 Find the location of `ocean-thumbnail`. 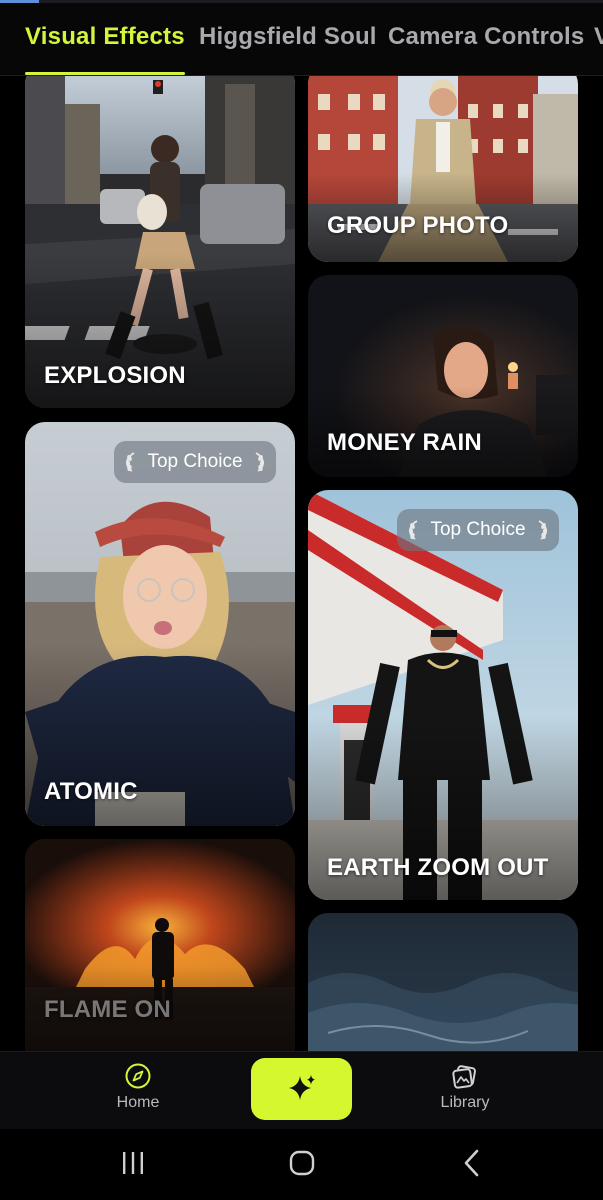

ocean-thumbnail is located at coordinates (443, 982).